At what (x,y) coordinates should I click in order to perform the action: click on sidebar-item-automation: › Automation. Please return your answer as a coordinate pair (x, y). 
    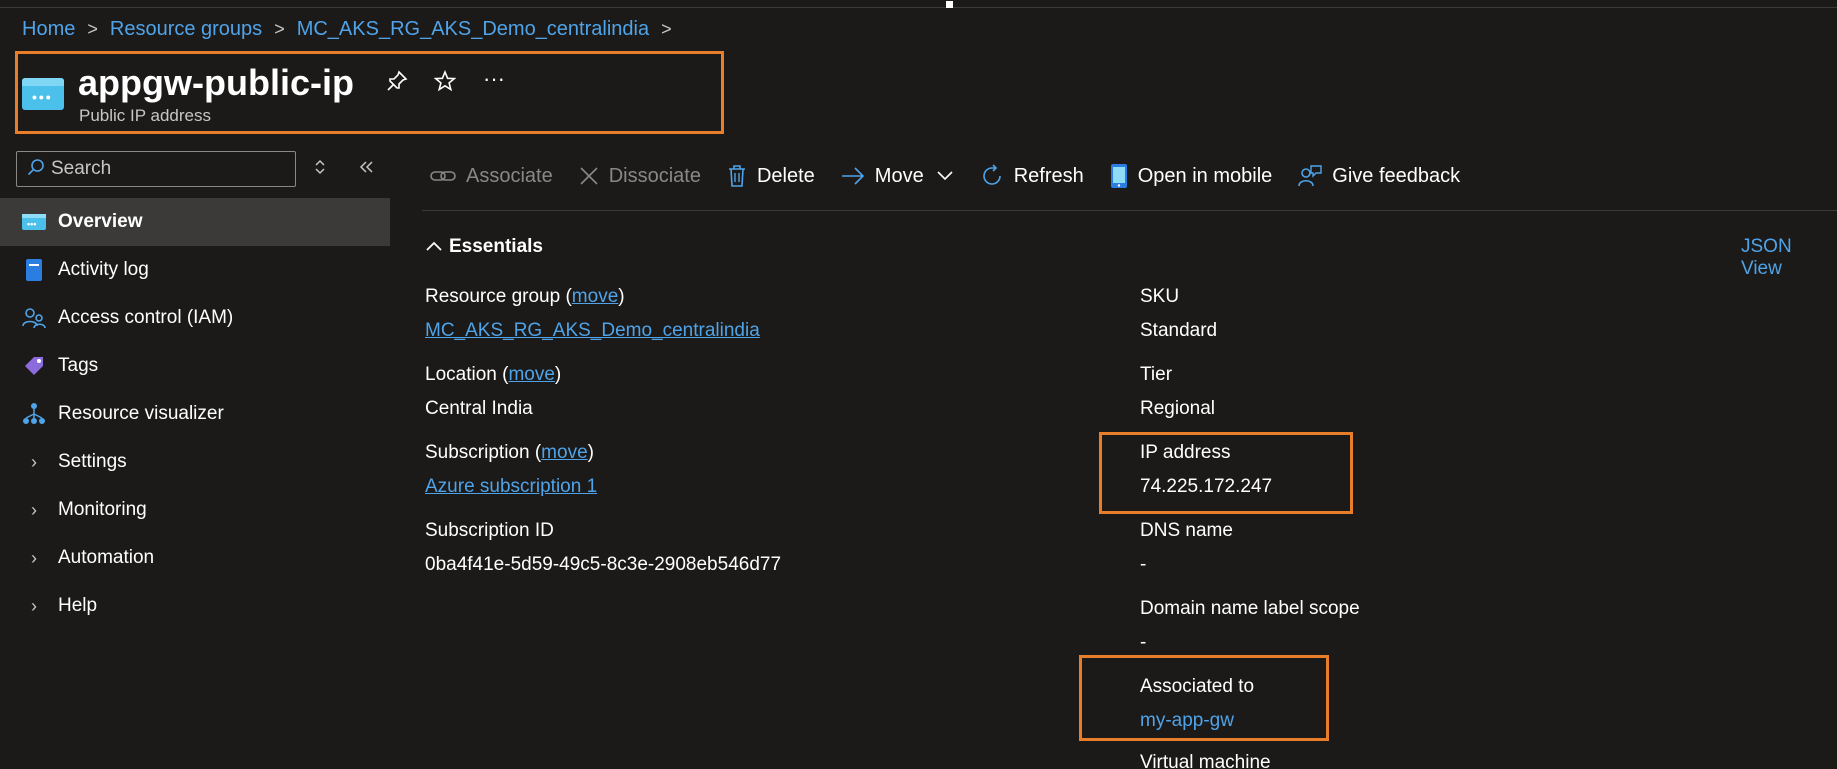
    Looking at the image, I should click on (195, 558).